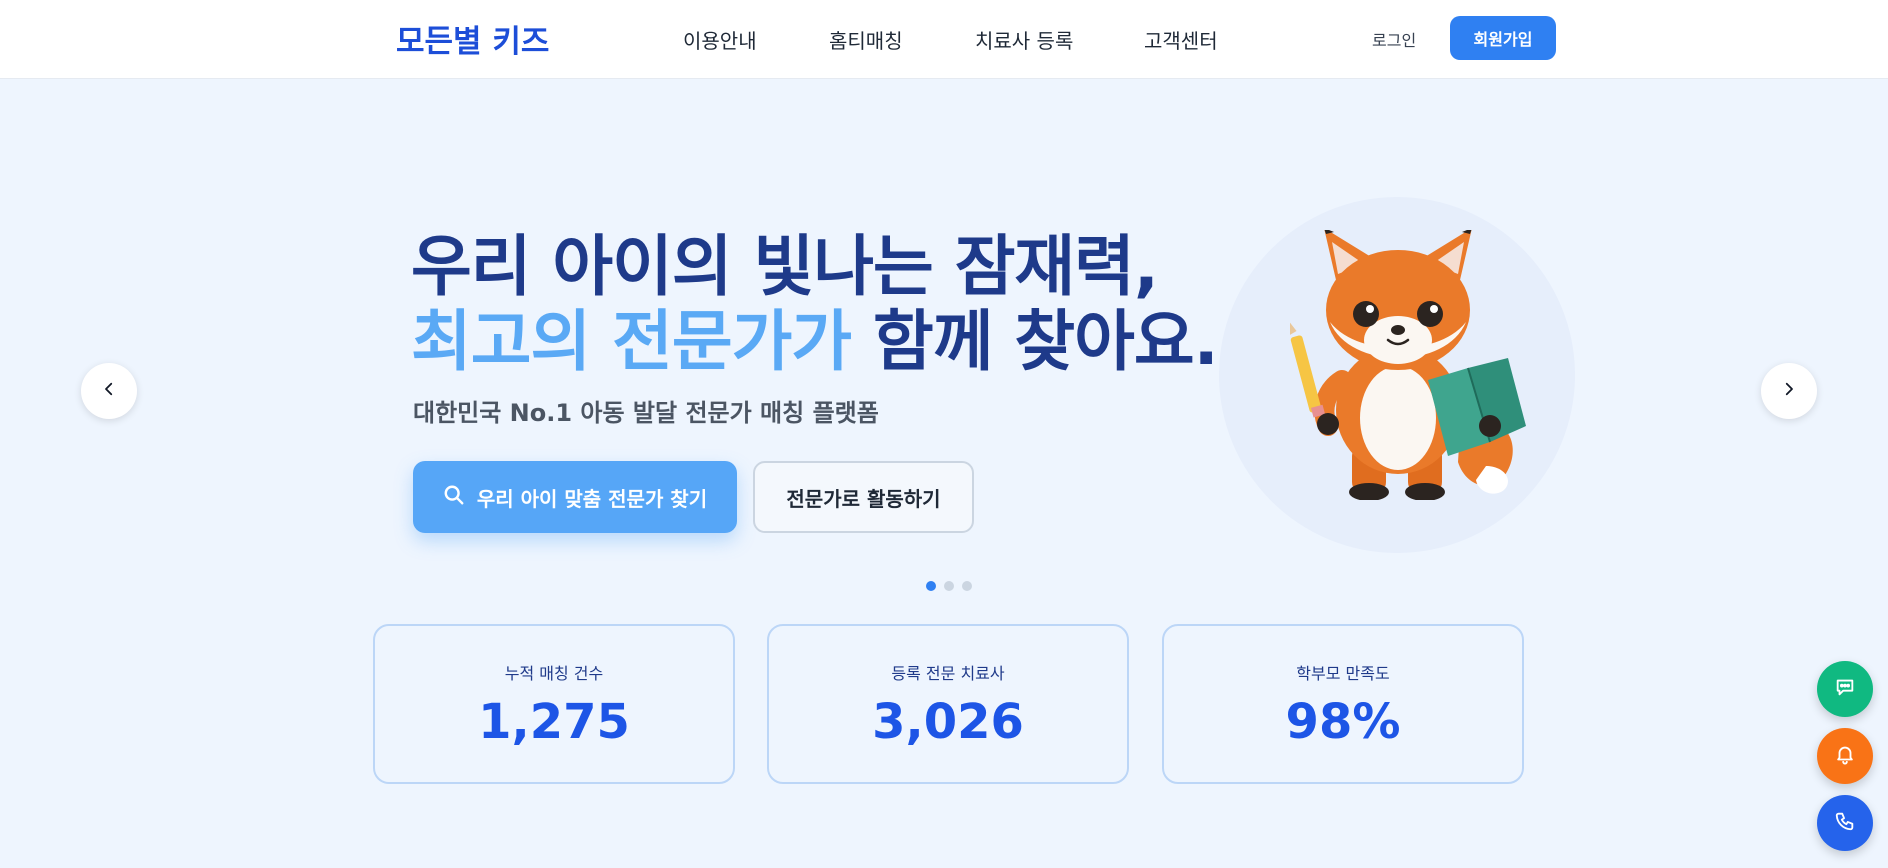  I want to click on stat-label: 누적 매칭 건수, so click(554, 673).